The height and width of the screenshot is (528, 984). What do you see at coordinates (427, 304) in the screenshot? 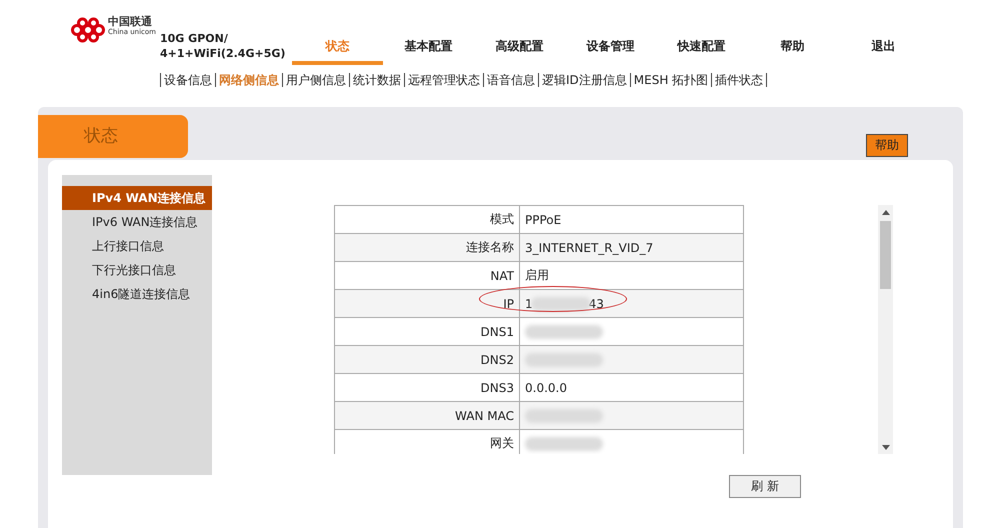
I see `table-cell: IP` at bounding box center [427, 304].